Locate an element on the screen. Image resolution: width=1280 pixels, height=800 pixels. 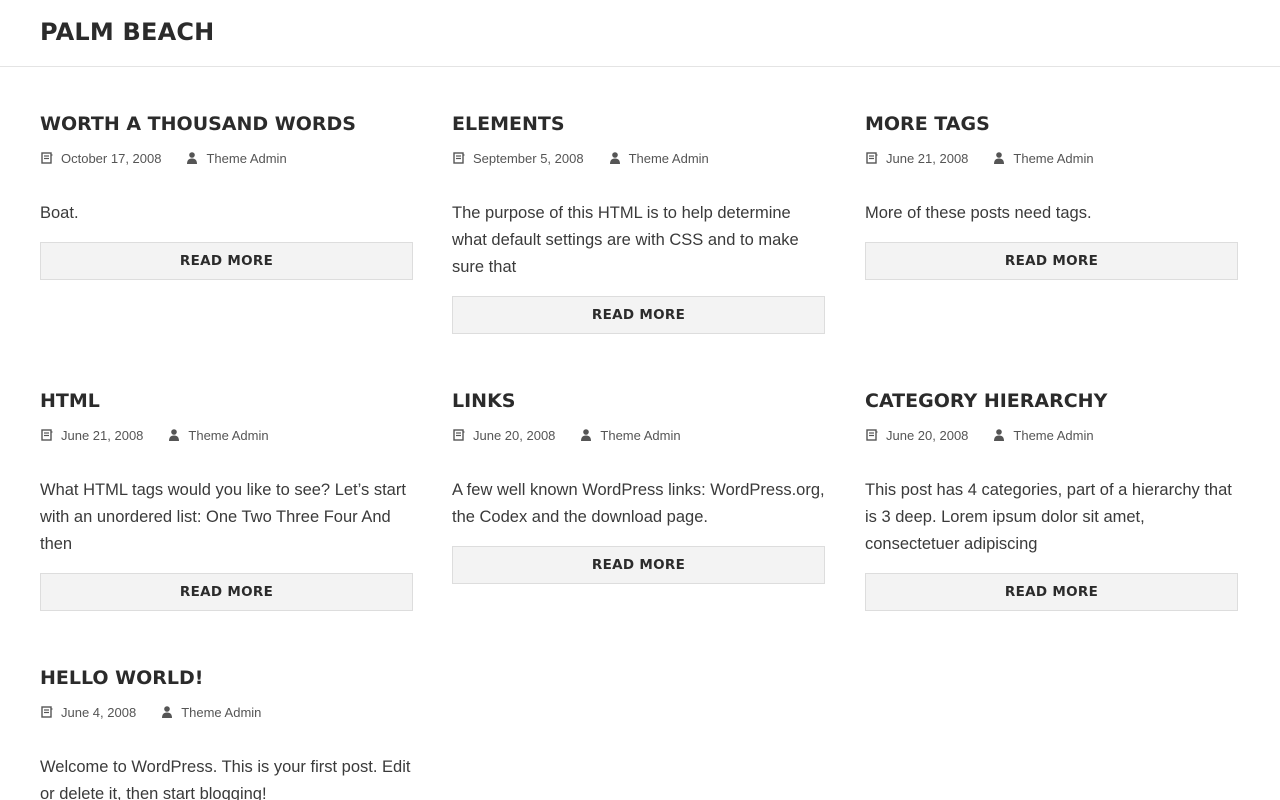
post-title: LINKS is located at coordinates (638, 401).